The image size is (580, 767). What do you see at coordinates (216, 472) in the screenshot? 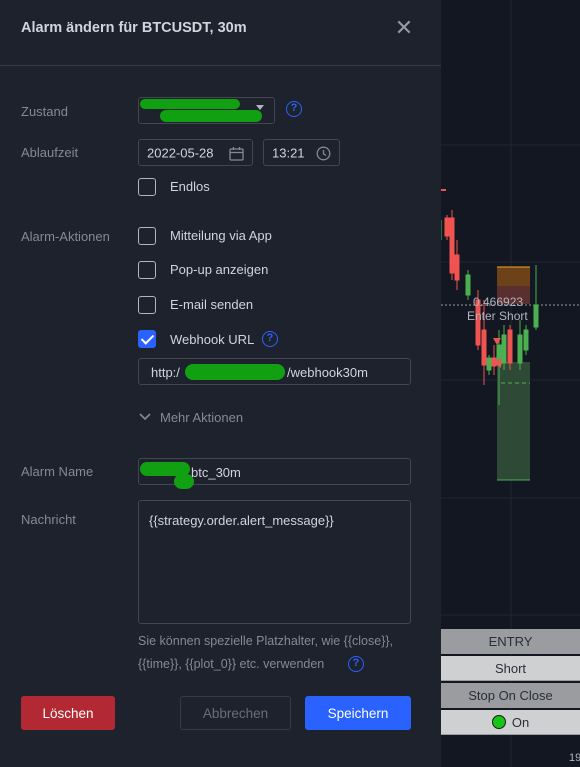
I see `alert-name-value: btc_30m` at bounding box center [216, 472].